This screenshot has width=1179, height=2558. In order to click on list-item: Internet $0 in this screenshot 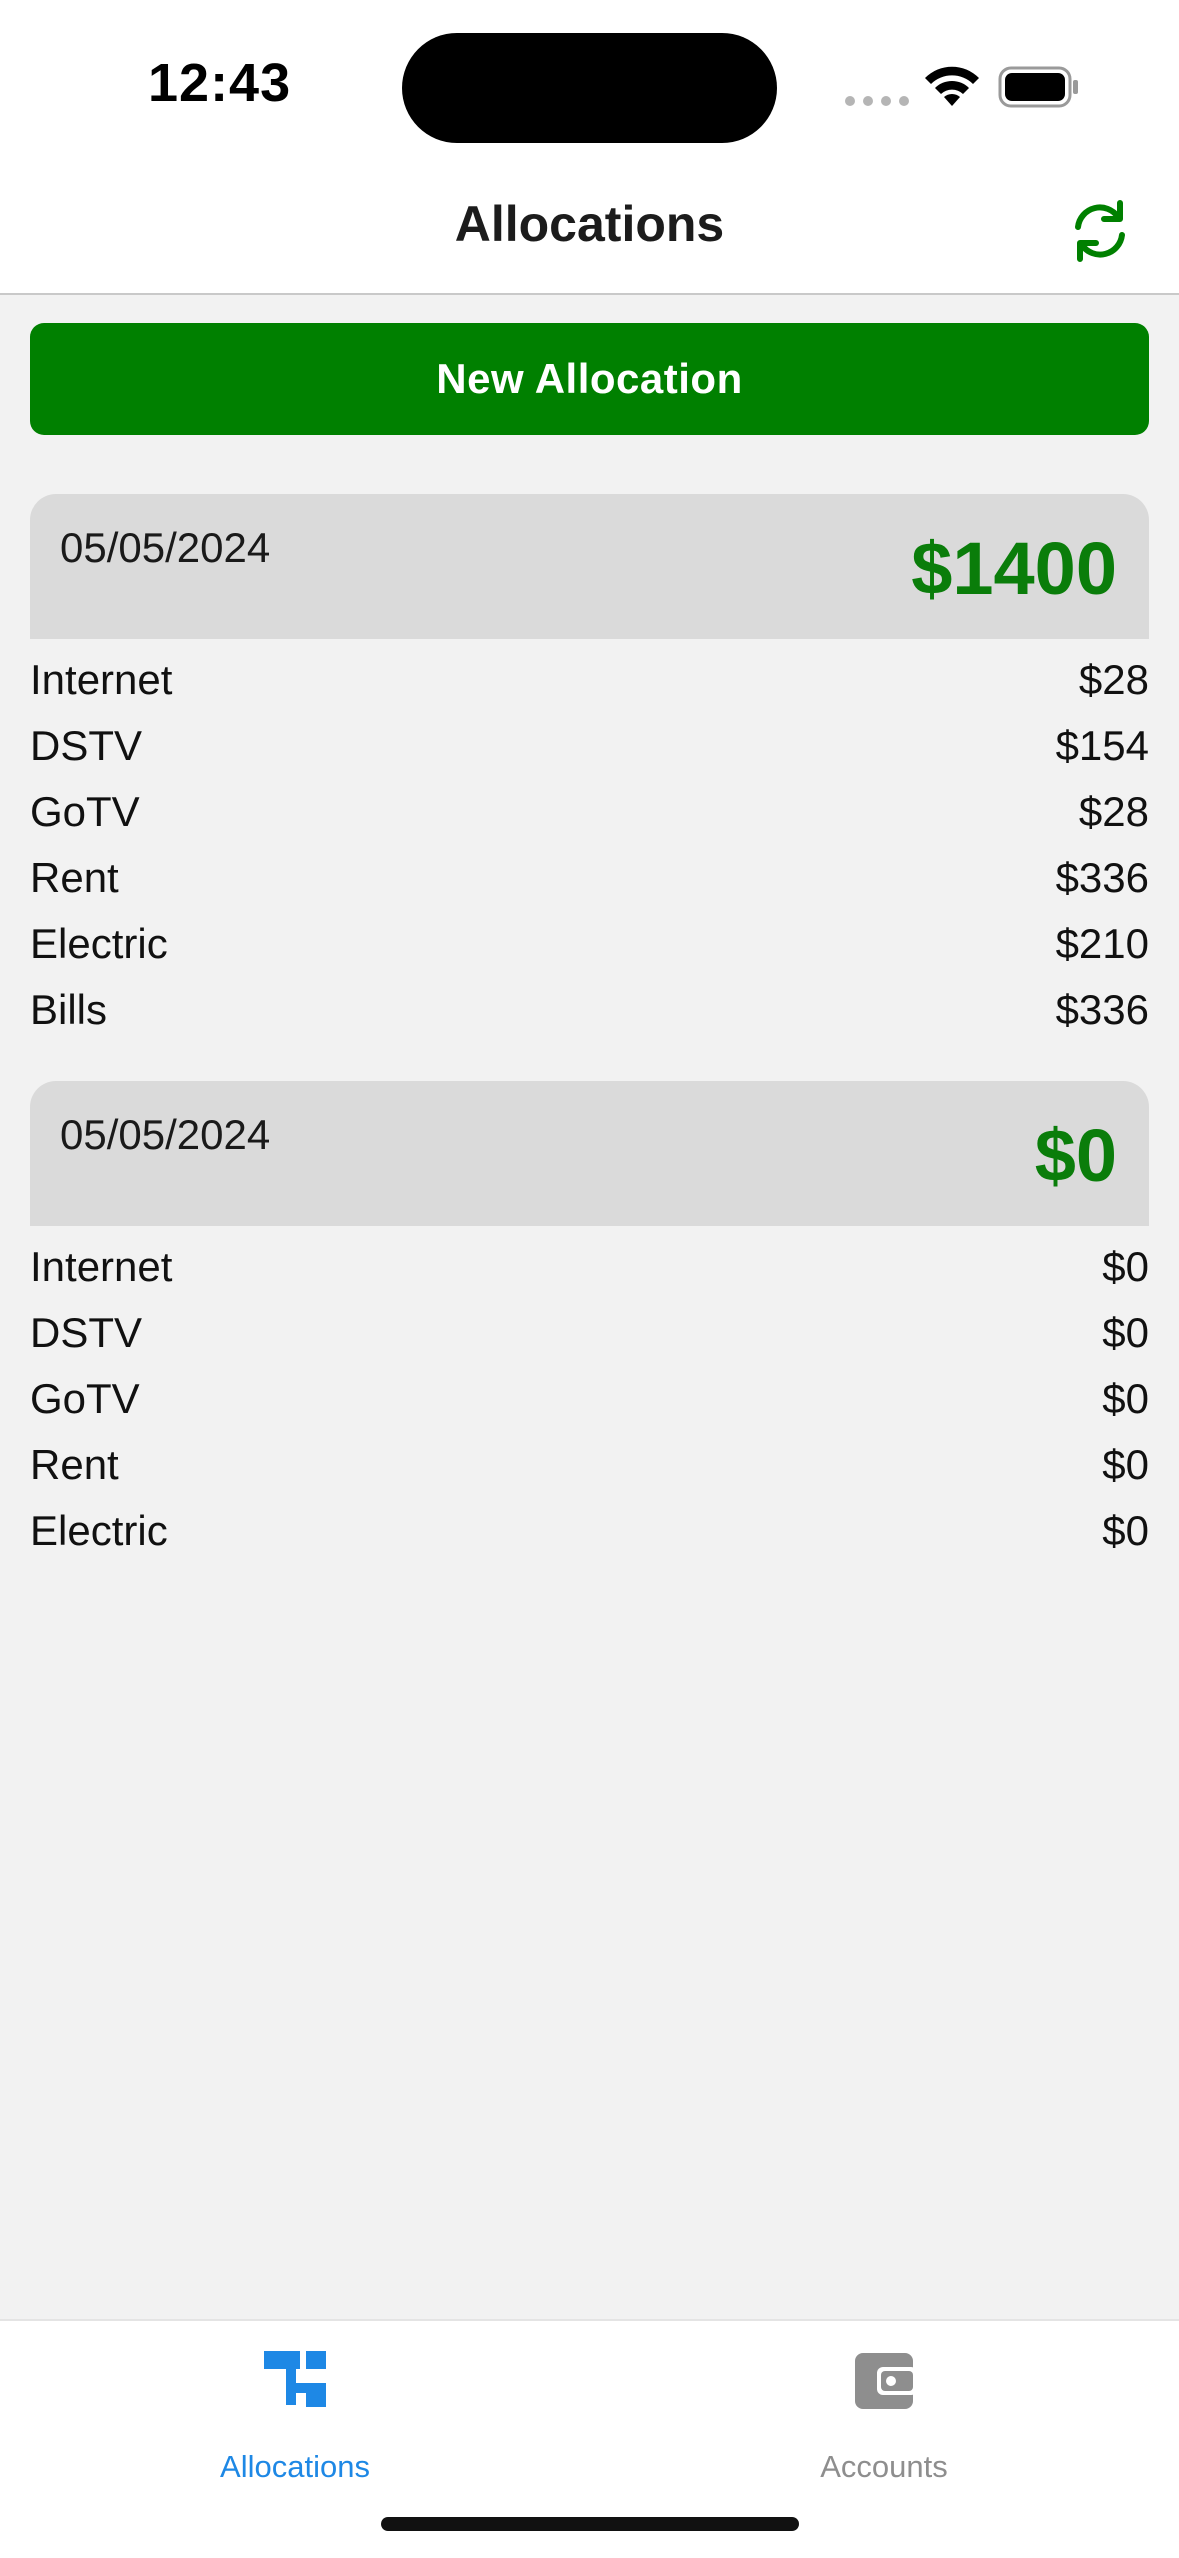, I will do `click(589, 1267)`.